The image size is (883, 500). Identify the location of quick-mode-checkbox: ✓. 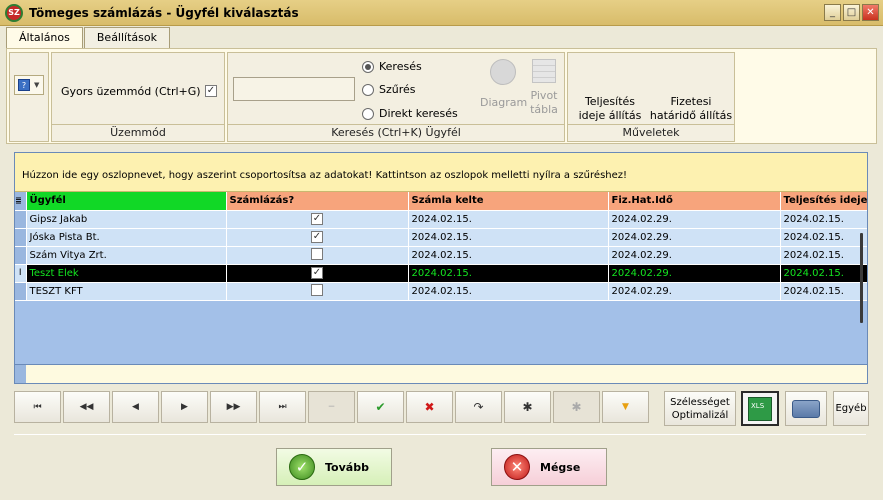
(211, 91).